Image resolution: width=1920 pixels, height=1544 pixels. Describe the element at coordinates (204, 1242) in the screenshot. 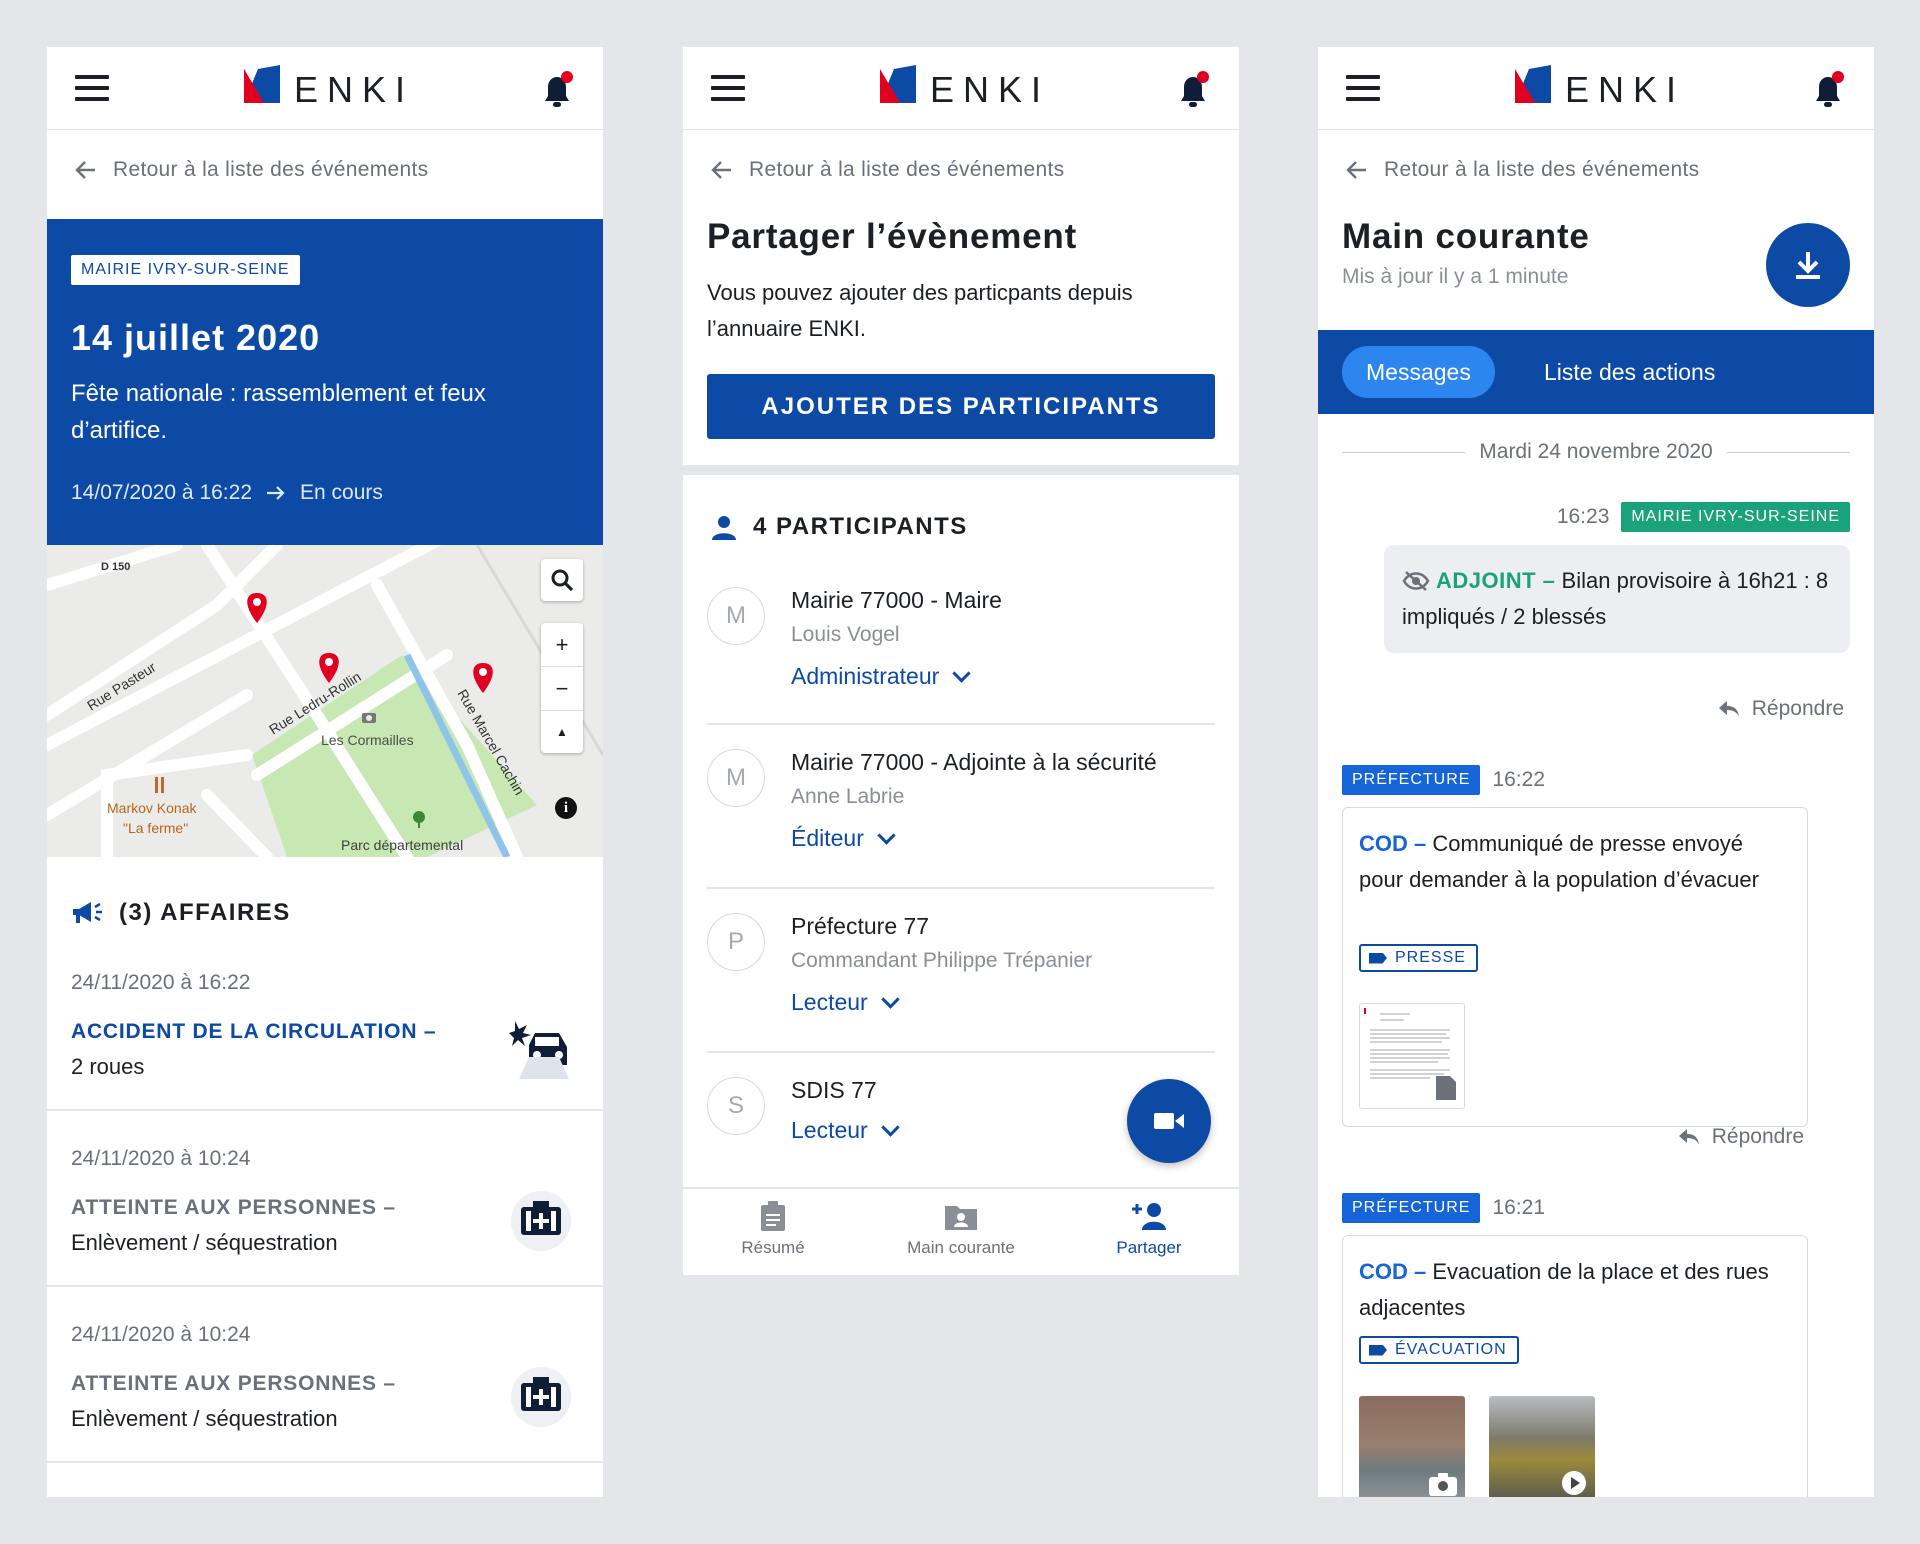

I see `affaire-subtitle: Enlèvement / séquestration` at that location.